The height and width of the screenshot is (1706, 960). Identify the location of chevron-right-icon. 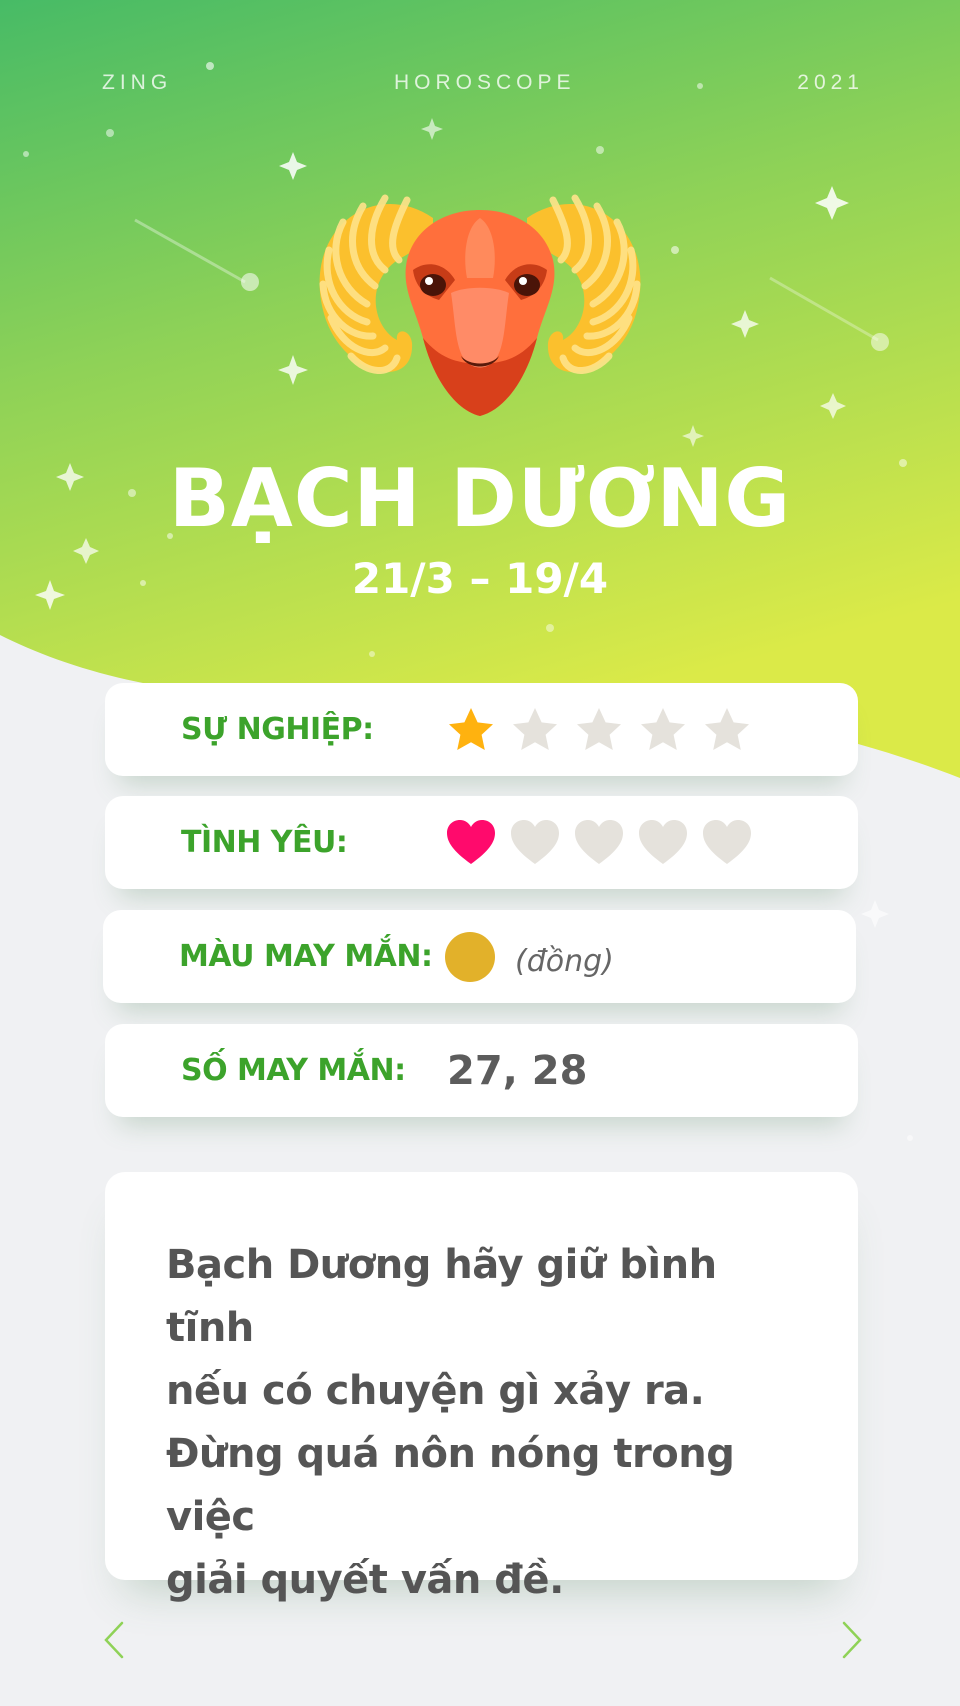
(852, 1640).